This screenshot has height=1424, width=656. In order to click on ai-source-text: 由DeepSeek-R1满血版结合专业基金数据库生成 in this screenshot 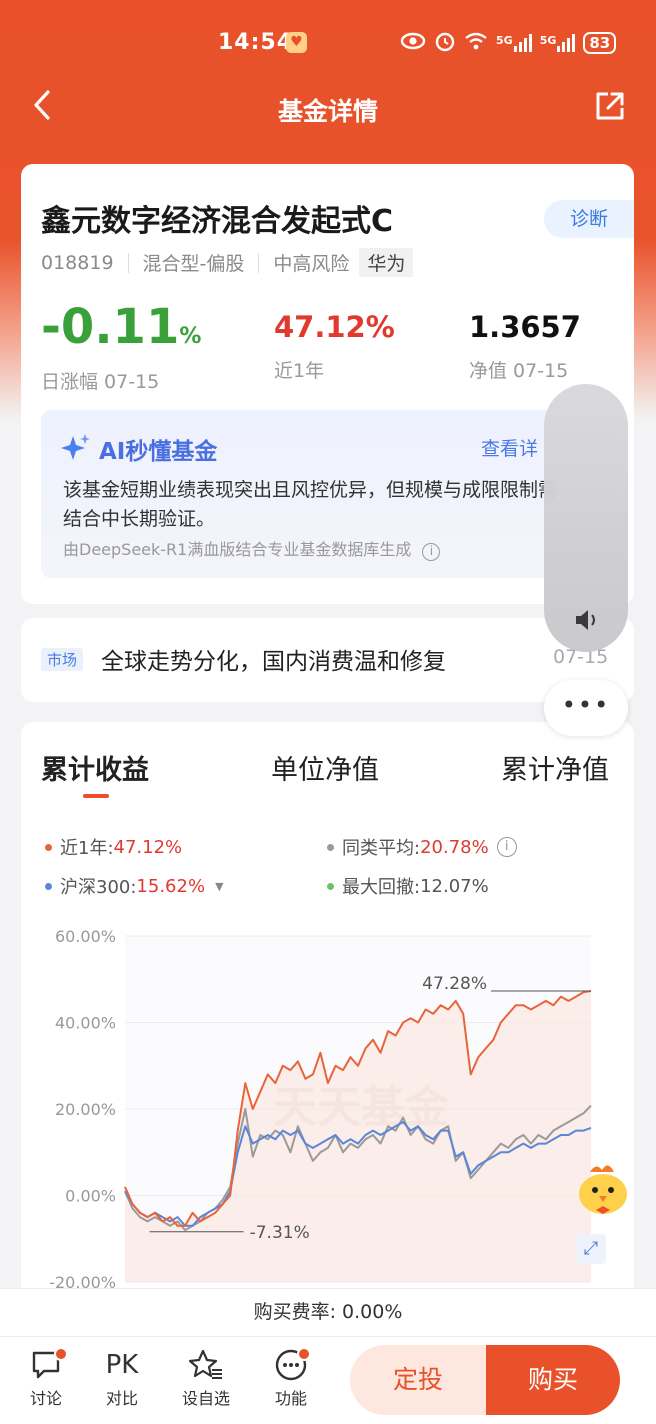, I will do `click(237, 549)`.